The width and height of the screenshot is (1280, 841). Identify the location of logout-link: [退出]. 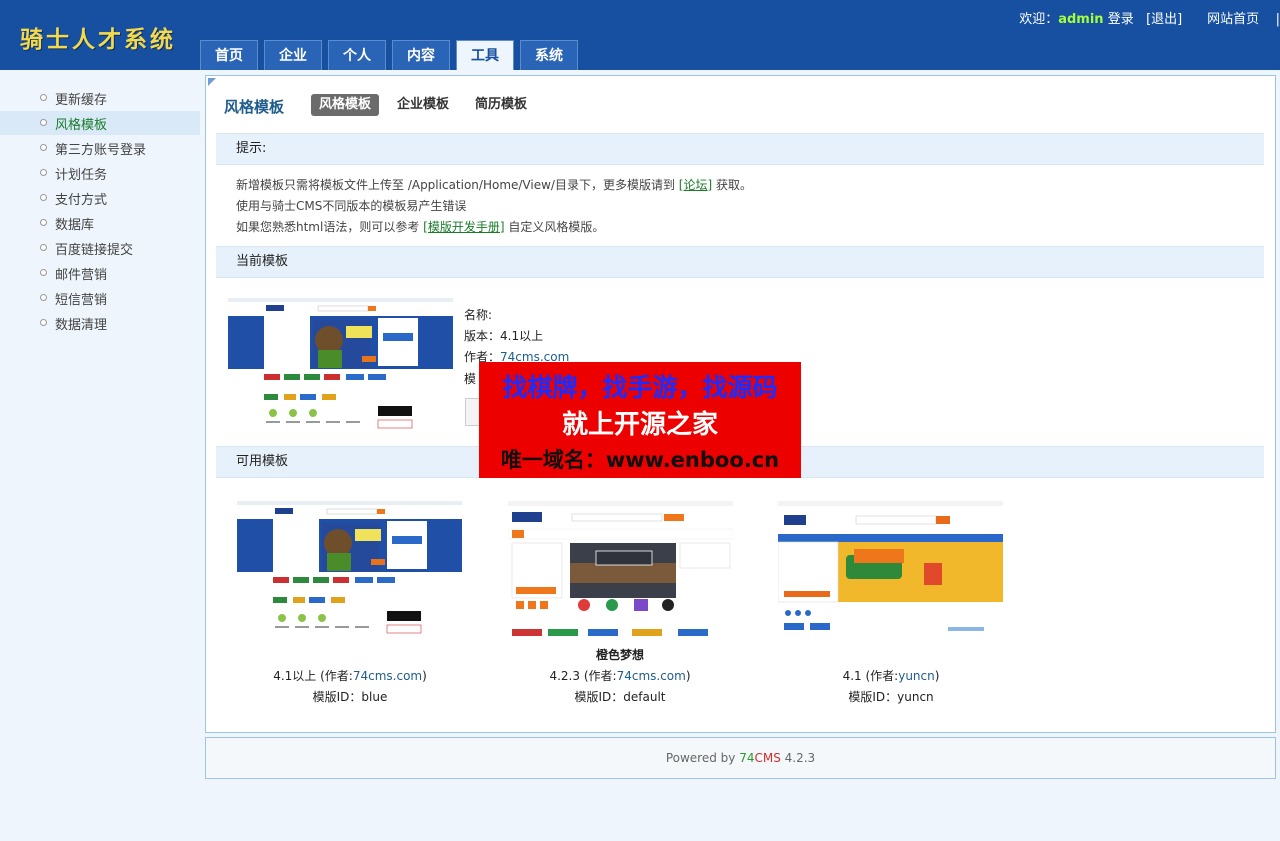
(1164, 19).